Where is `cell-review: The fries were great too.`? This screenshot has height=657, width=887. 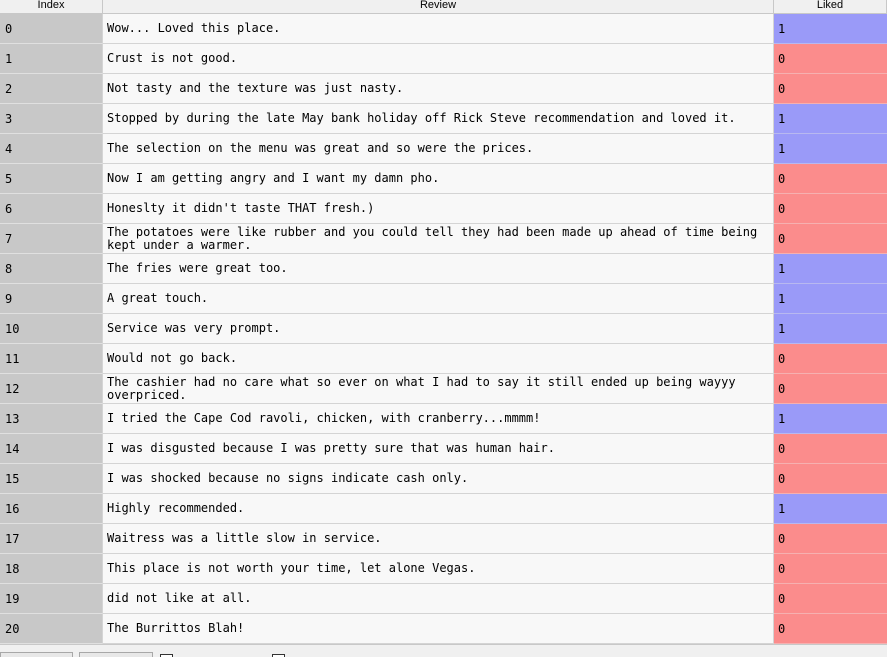
cell-review: The fries were great too. is located at coordinates (438, 269).